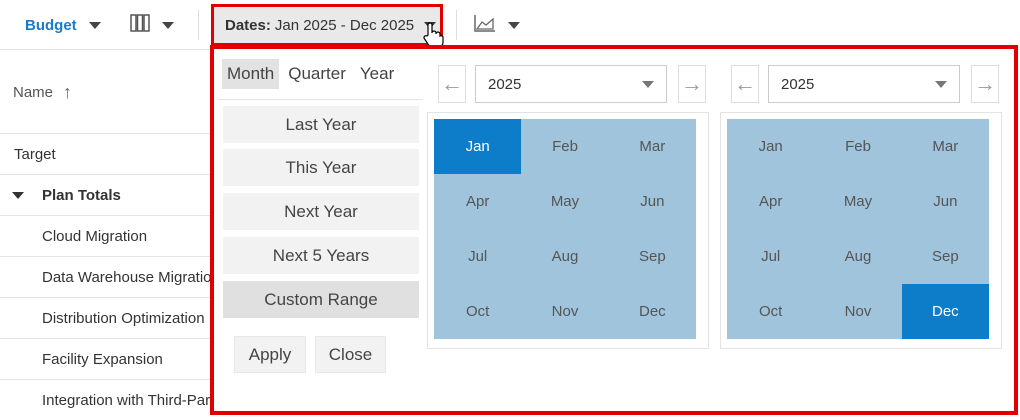 This screenshot has height=420, width=1020. Describe the element at coordinates (81, 195) in the screenshot. I see `row-label: Plan Totals` at that location.